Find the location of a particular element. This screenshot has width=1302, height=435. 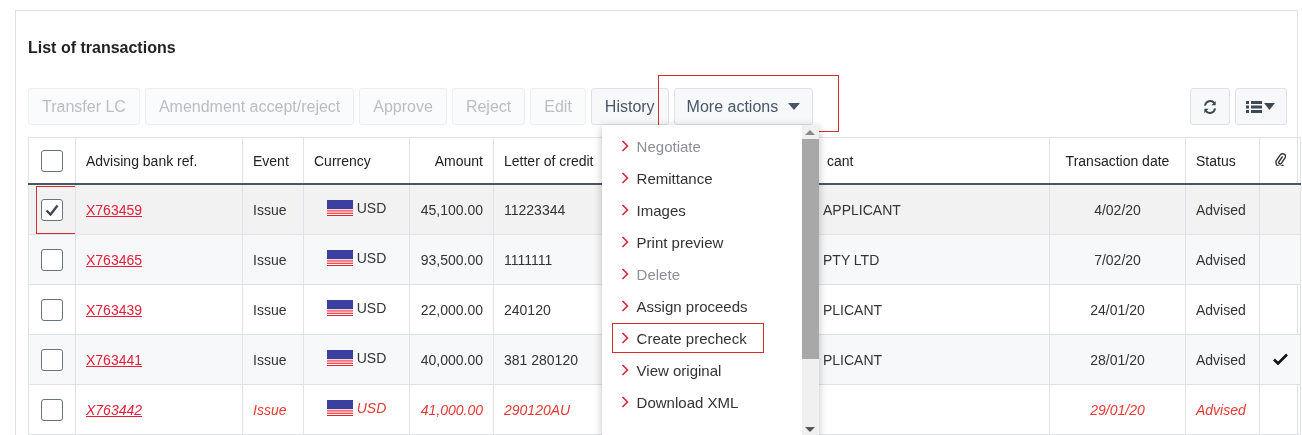

reference-link: X763459 is located at coordinates (114, 209).